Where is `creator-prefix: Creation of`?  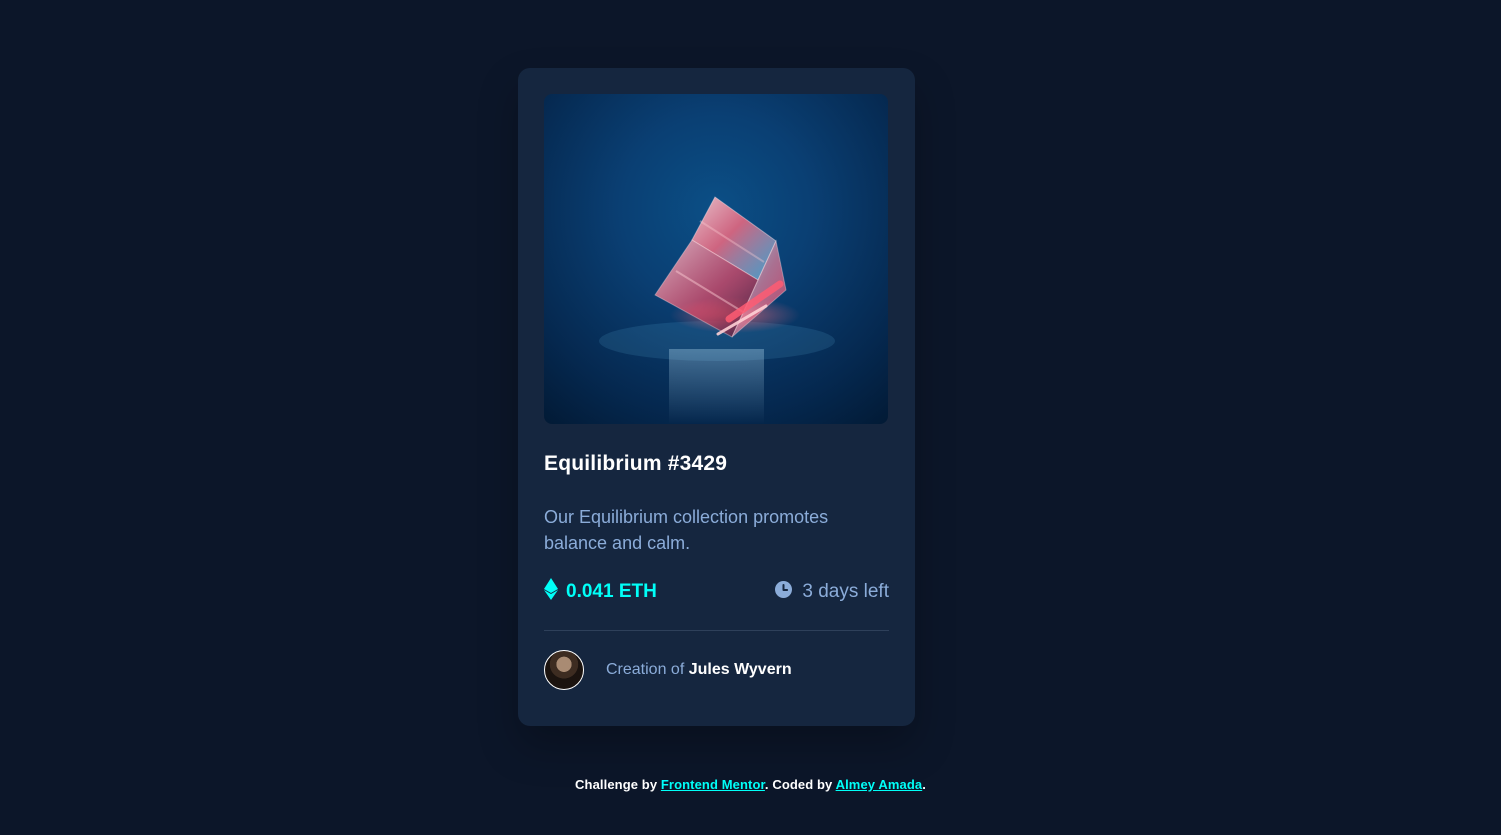 creator-prefix: Creation of is located at coordinates (645, 669).